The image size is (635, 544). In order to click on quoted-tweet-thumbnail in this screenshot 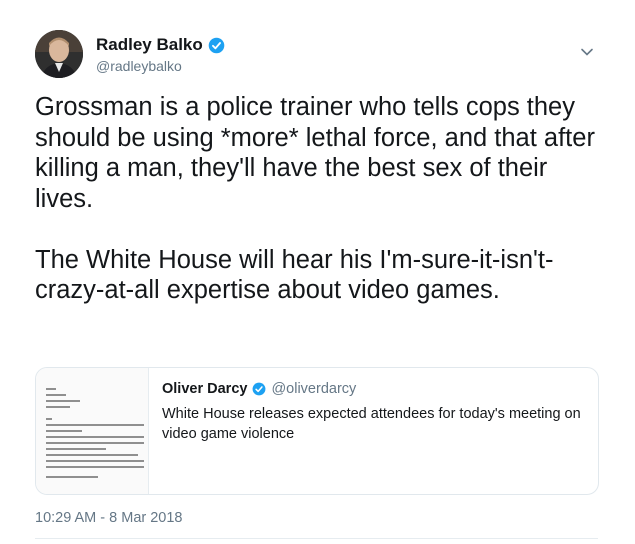, I will do `click(92, 431)`.